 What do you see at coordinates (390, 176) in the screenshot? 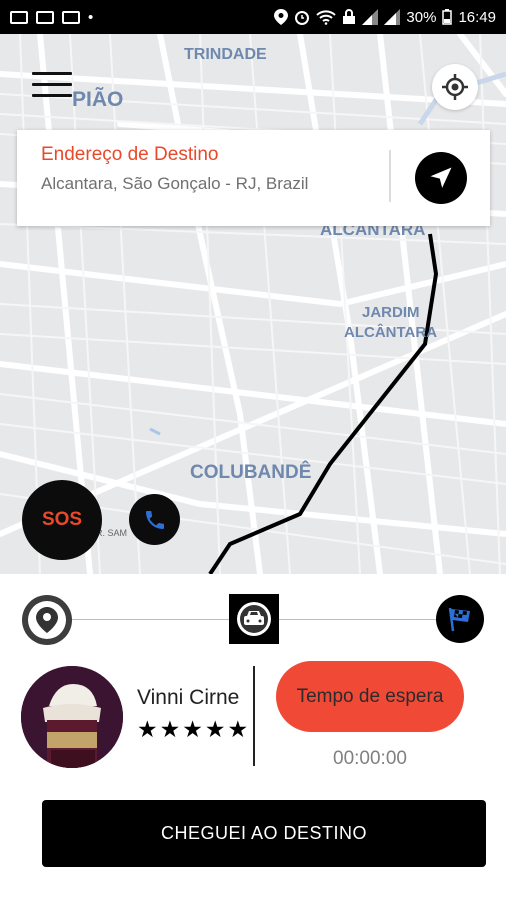
I see `destination-divider` at bounding box center [390, 176].